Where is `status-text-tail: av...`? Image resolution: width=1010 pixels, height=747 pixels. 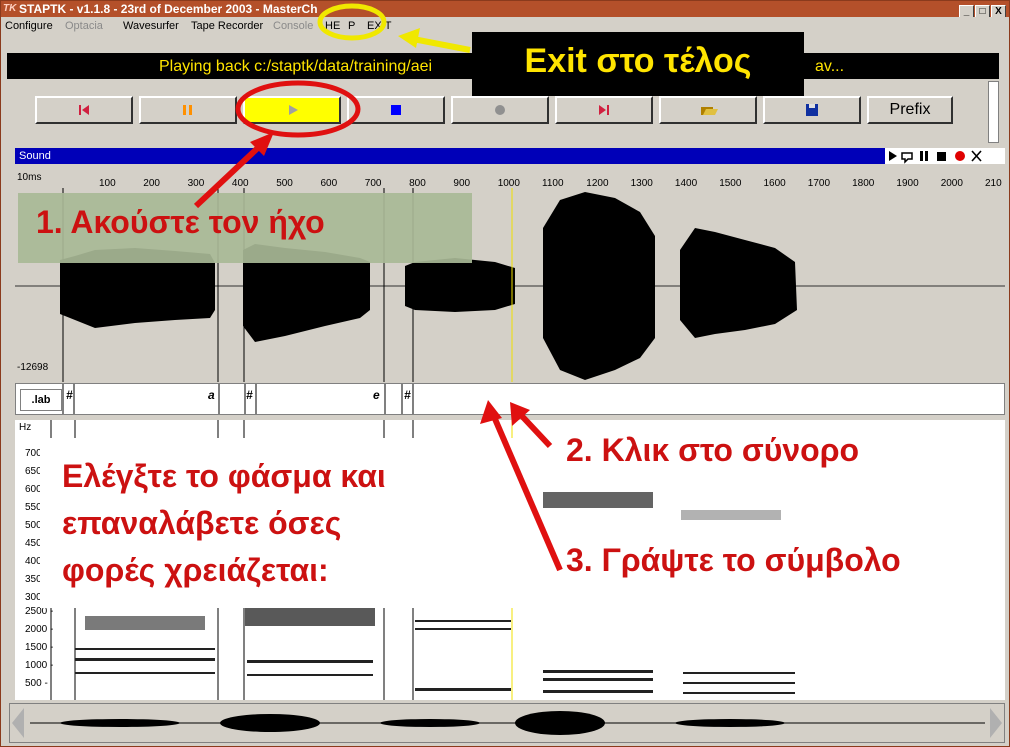 status-text-tail: av... is located at coordinates (830, 66).